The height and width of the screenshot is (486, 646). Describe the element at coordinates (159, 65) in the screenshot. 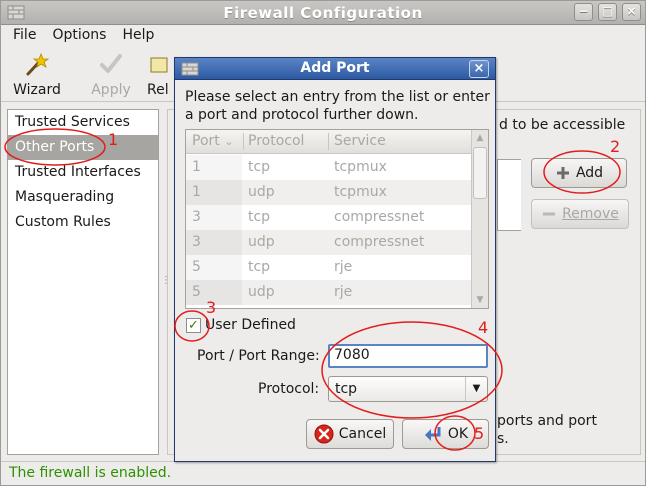

I see `reload-icon` at that location.